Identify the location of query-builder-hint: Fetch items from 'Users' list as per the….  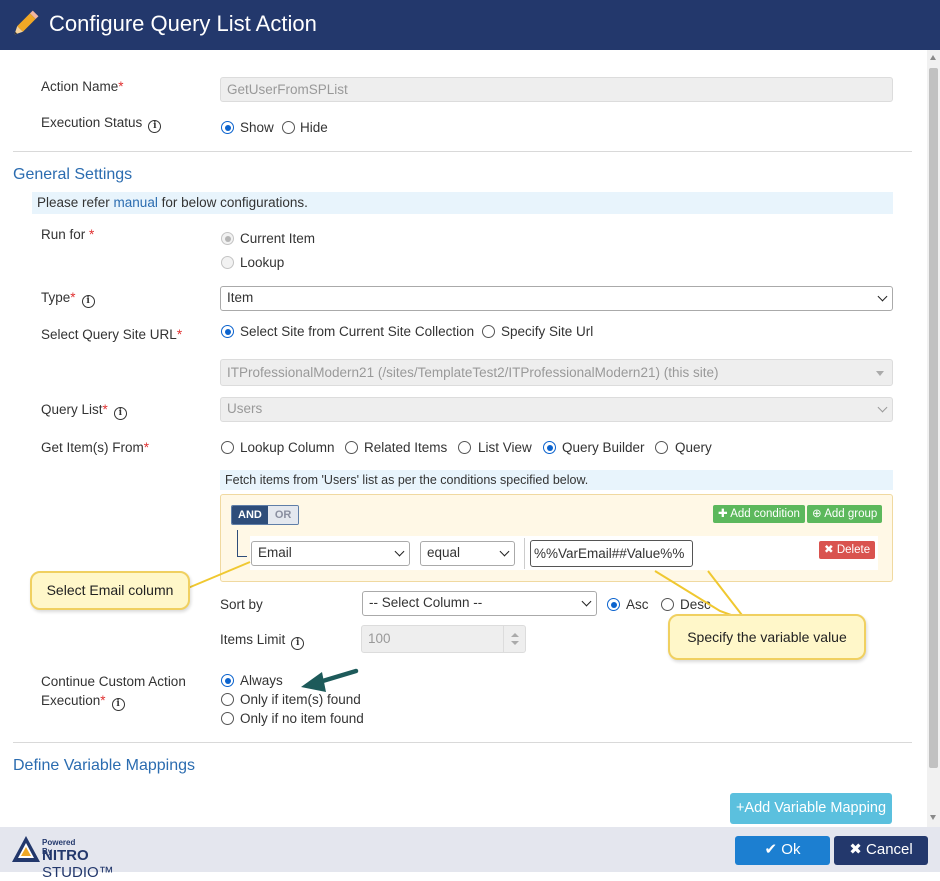
(556, 480).